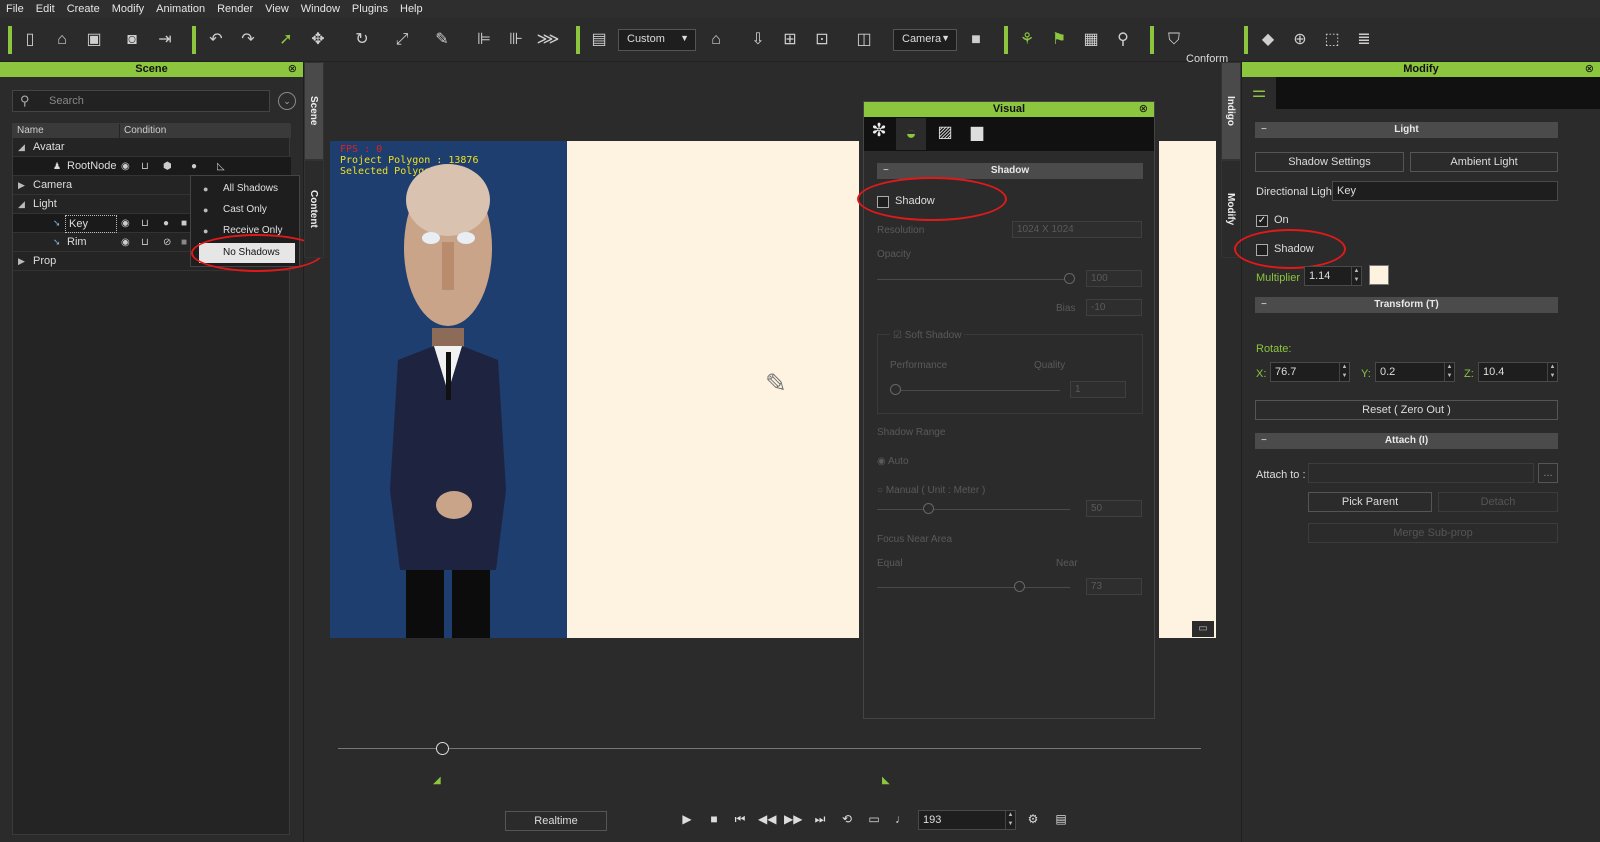 The image size is (1600, 842). What do you see at coordinates (847, 819) in the screenshot?
I see `loop-icon: ⟲` at bounding box center [847, 819].